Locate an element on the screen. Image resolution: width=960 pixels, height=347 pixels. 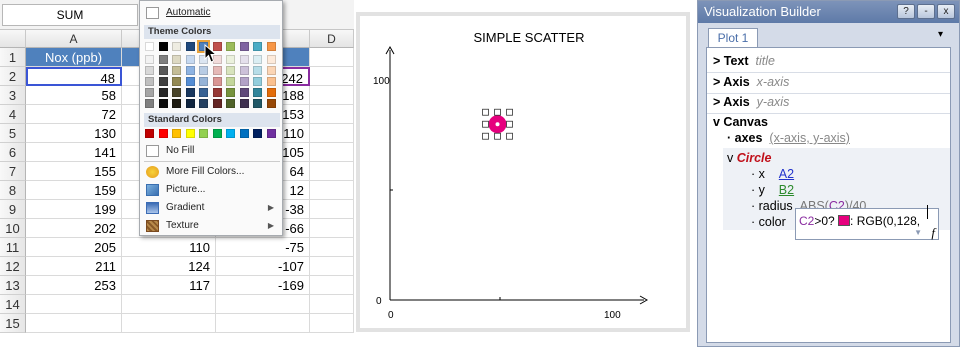
row-header: 5 is located at coordinates (13, 133).